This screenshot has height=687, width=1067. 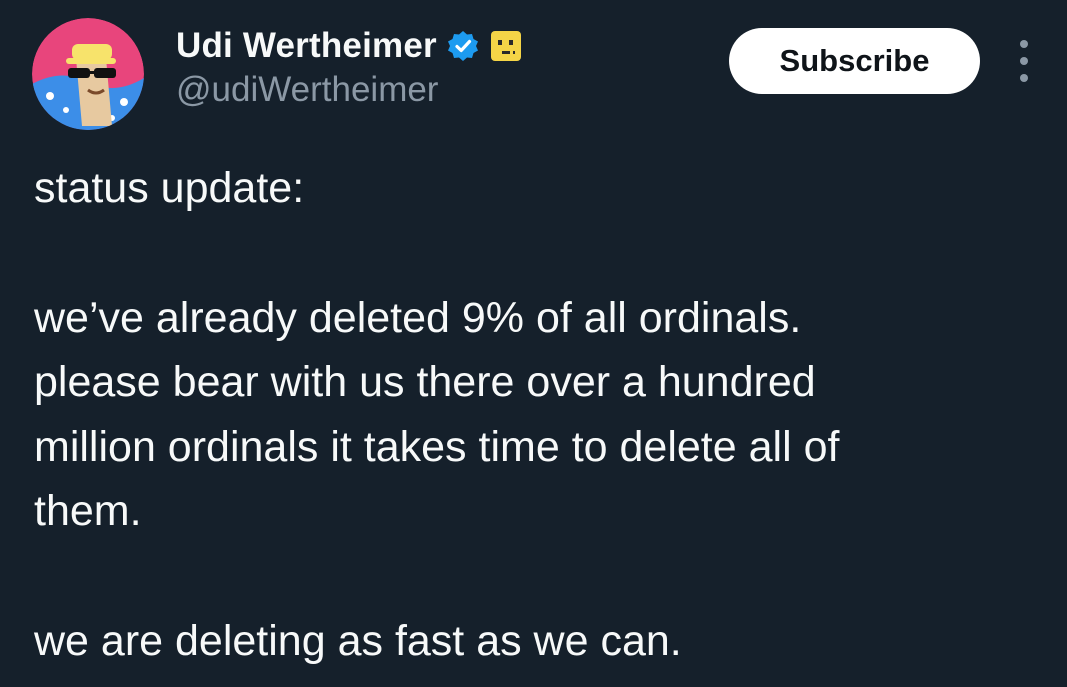 I want to click on avatar, so click(x=88, y=74).